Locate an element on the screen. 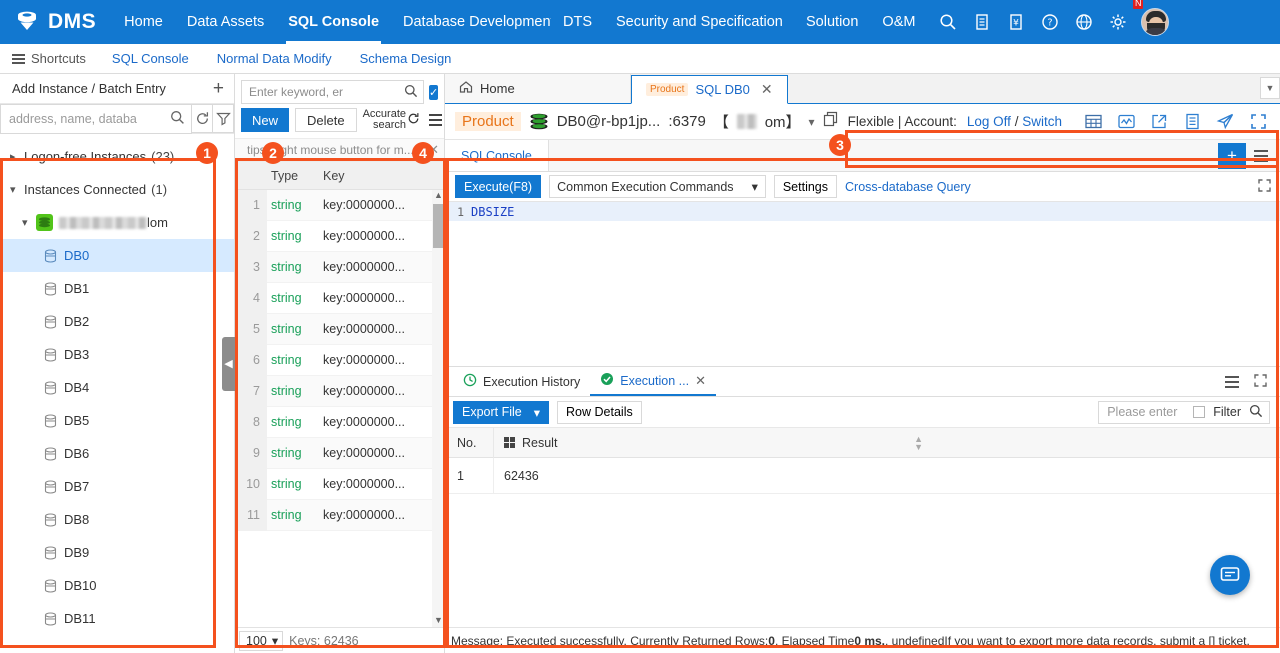  result-filter-box: Filter is located at coordinates (1184, 412).